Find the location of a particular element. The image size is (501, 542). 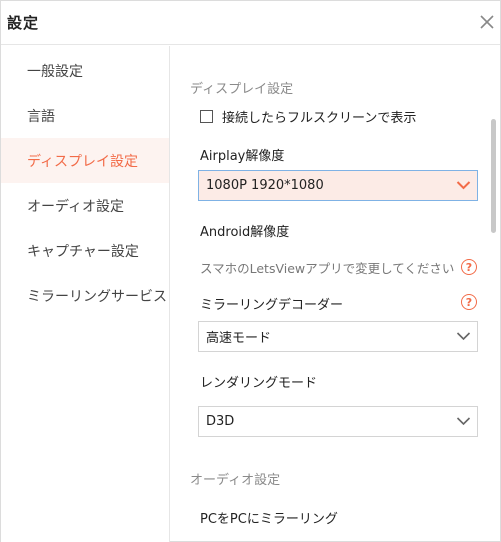

title-bar: 設定 is located at coordinates (250, 23).